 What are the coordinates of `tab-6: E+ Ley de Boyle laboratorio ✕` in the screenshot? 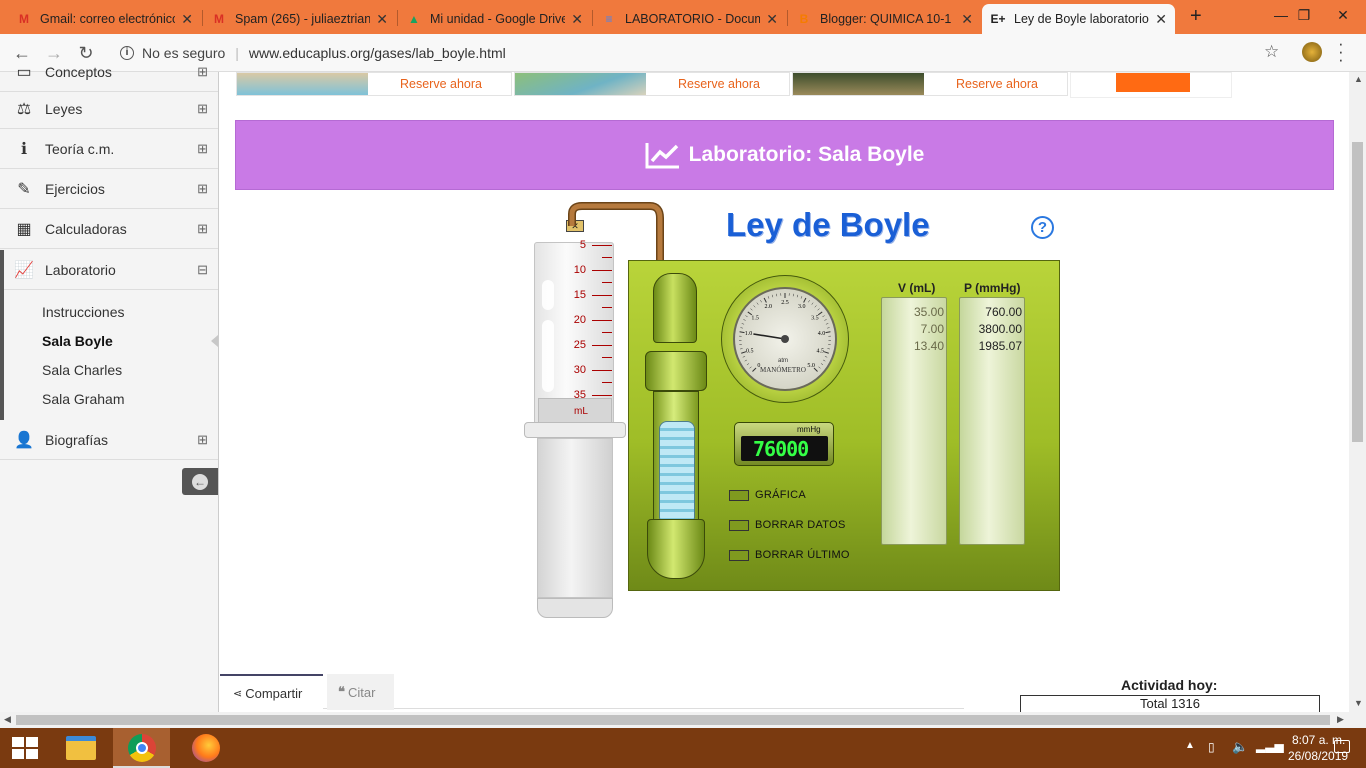 It's located at (1078, 19).